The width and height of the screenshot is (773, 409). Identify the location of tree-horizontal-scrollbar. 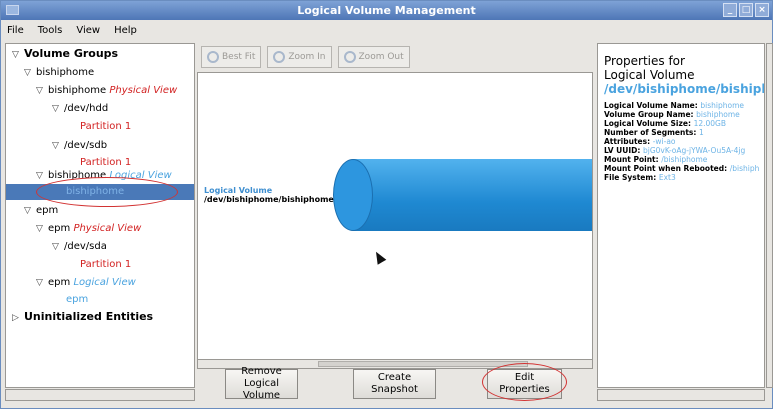
(100, 395).